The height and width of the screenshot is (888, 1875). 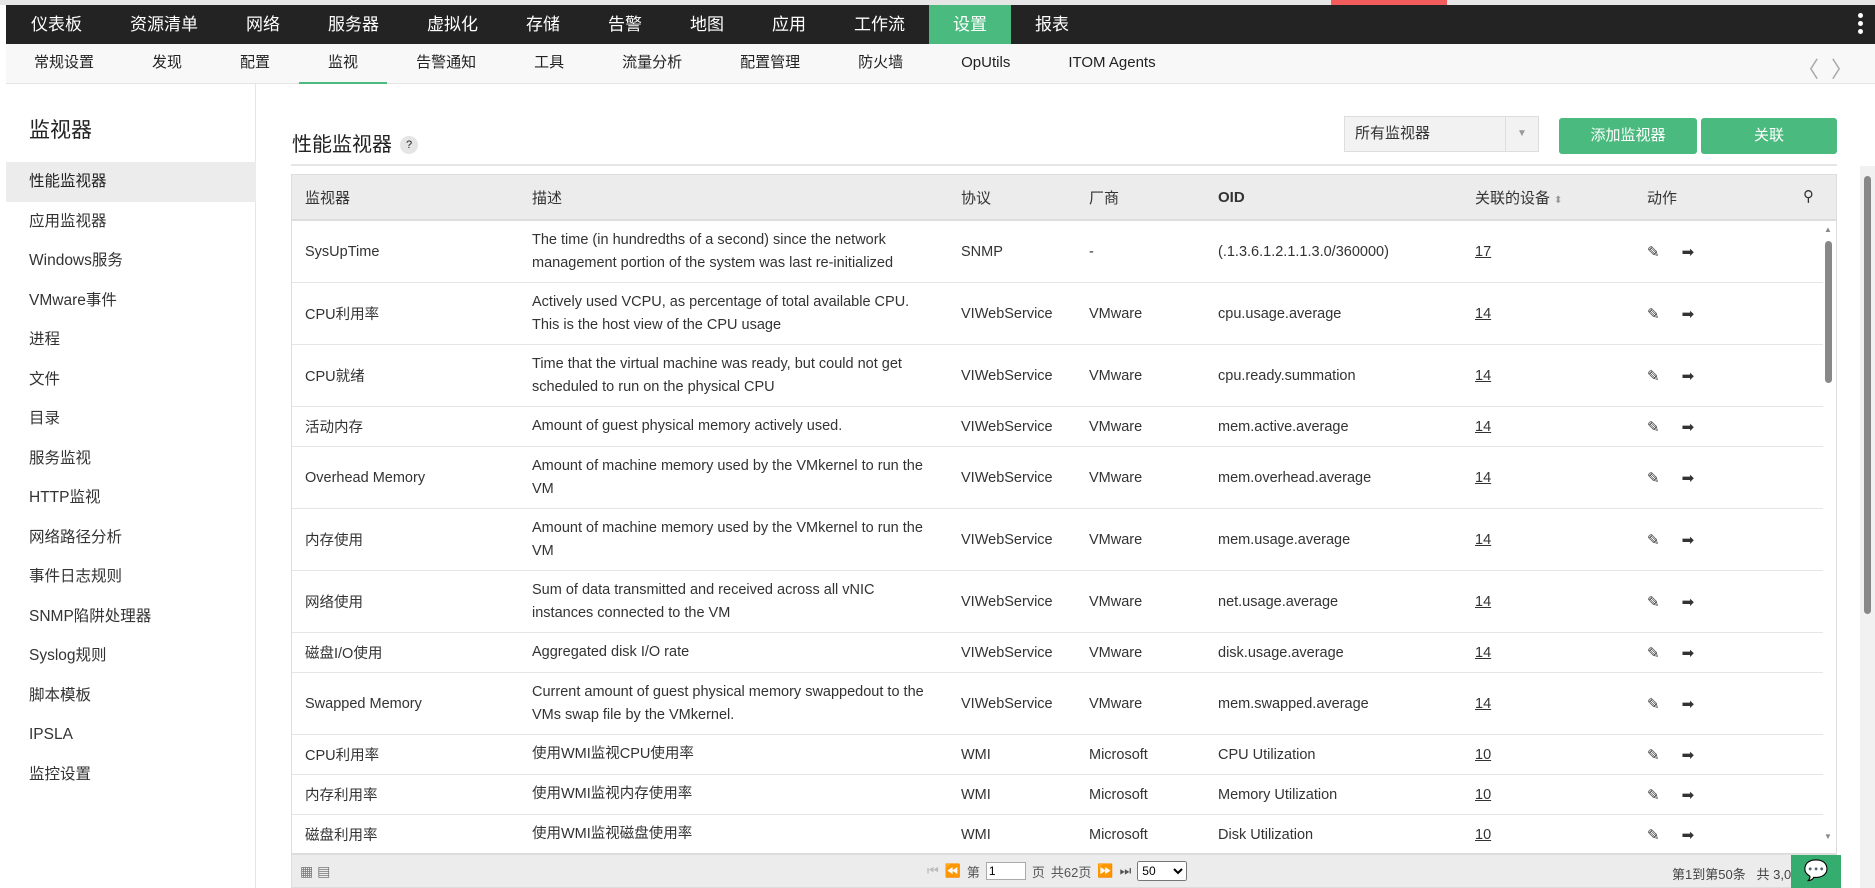 What do you see at coordinates (64, 63) in the screenshot?
I see `subnav-item: 常规设置` at bounding box center [64, 63].